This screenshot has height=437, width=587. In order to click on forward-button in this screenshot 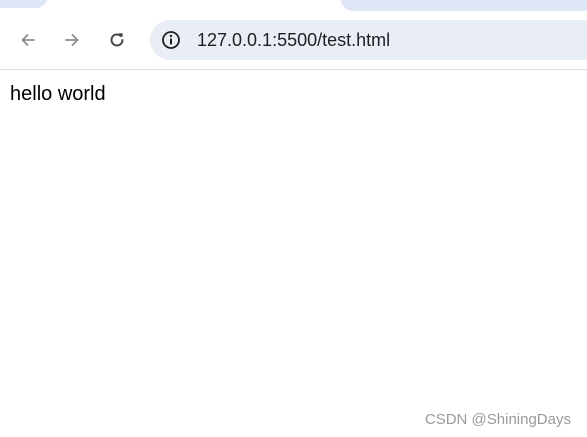, I will do `click(72, 40)`.